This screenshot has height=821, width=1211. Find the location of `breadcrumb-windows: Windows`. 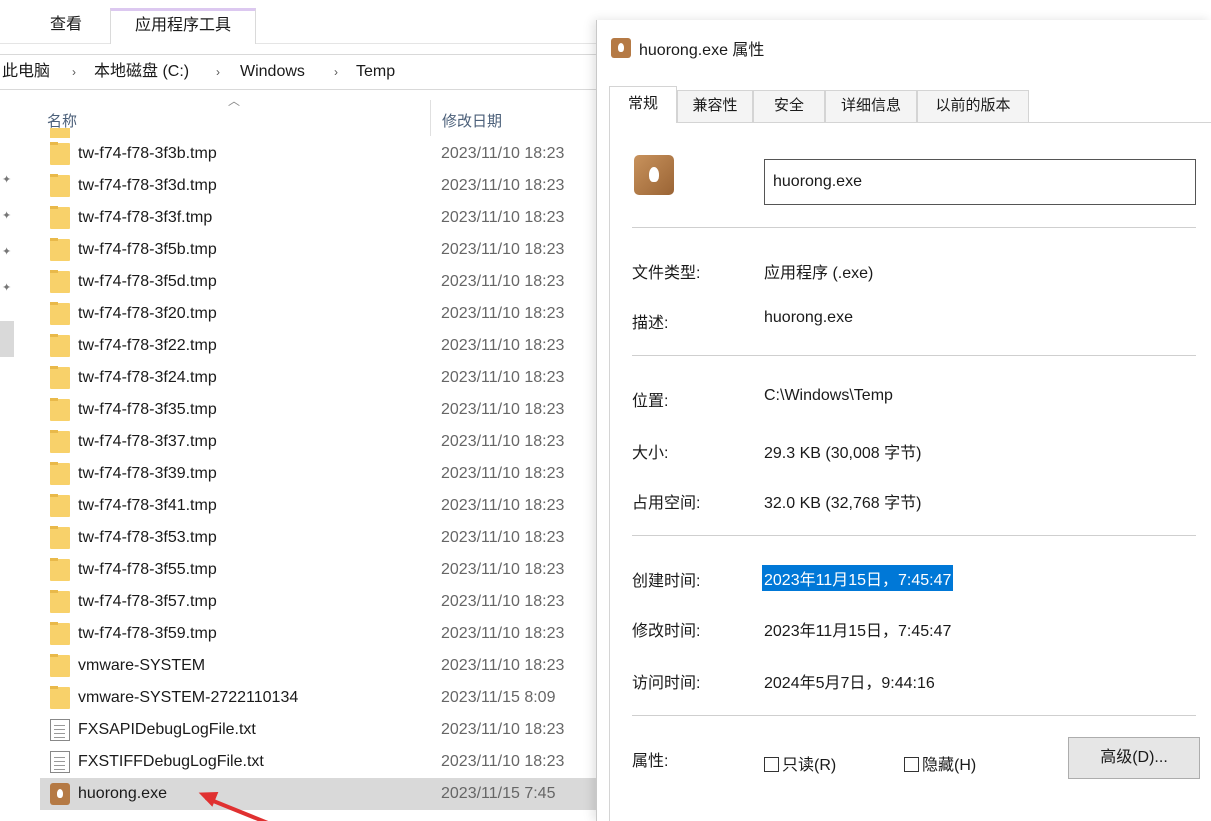

breadcrumb-windows: Windows is located at coordinates (272, 72).